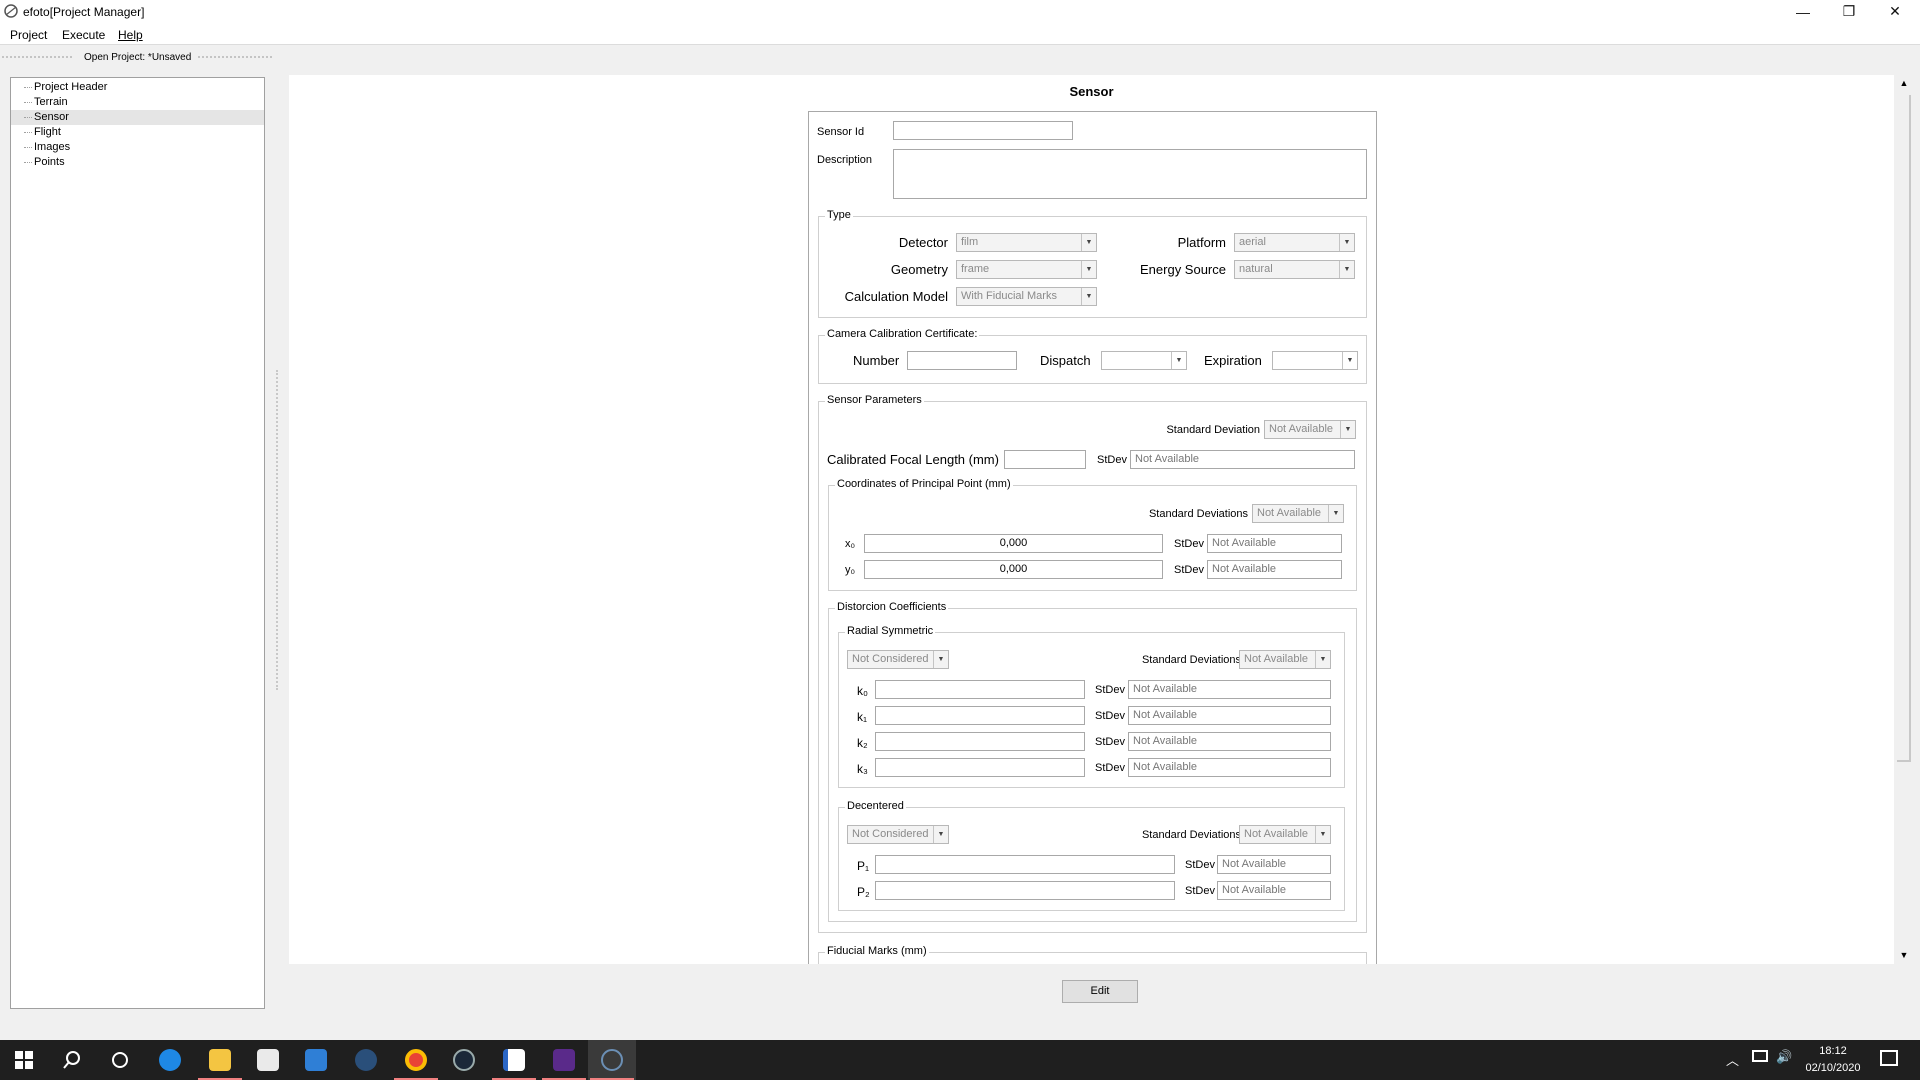  What do you see at coordinates (235, 57) in the screenshot?
I see `toolbar-grip-right` at bounding box center [235, 57].